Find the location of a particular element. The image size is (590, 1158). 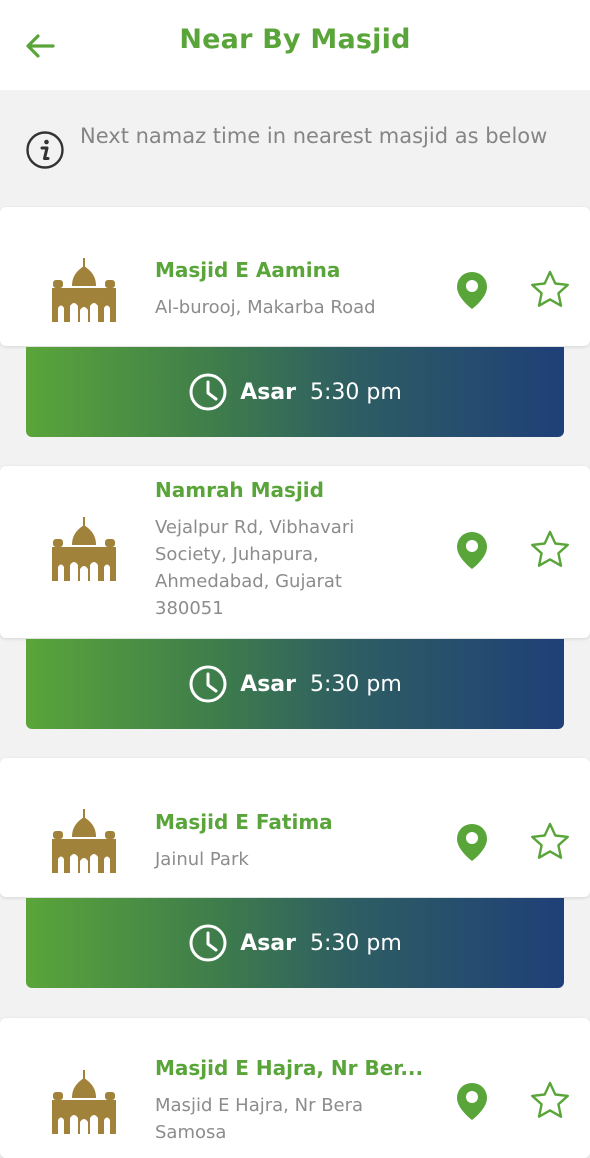

masjid-address: Jainul Park is located at coordinates (202, 859).